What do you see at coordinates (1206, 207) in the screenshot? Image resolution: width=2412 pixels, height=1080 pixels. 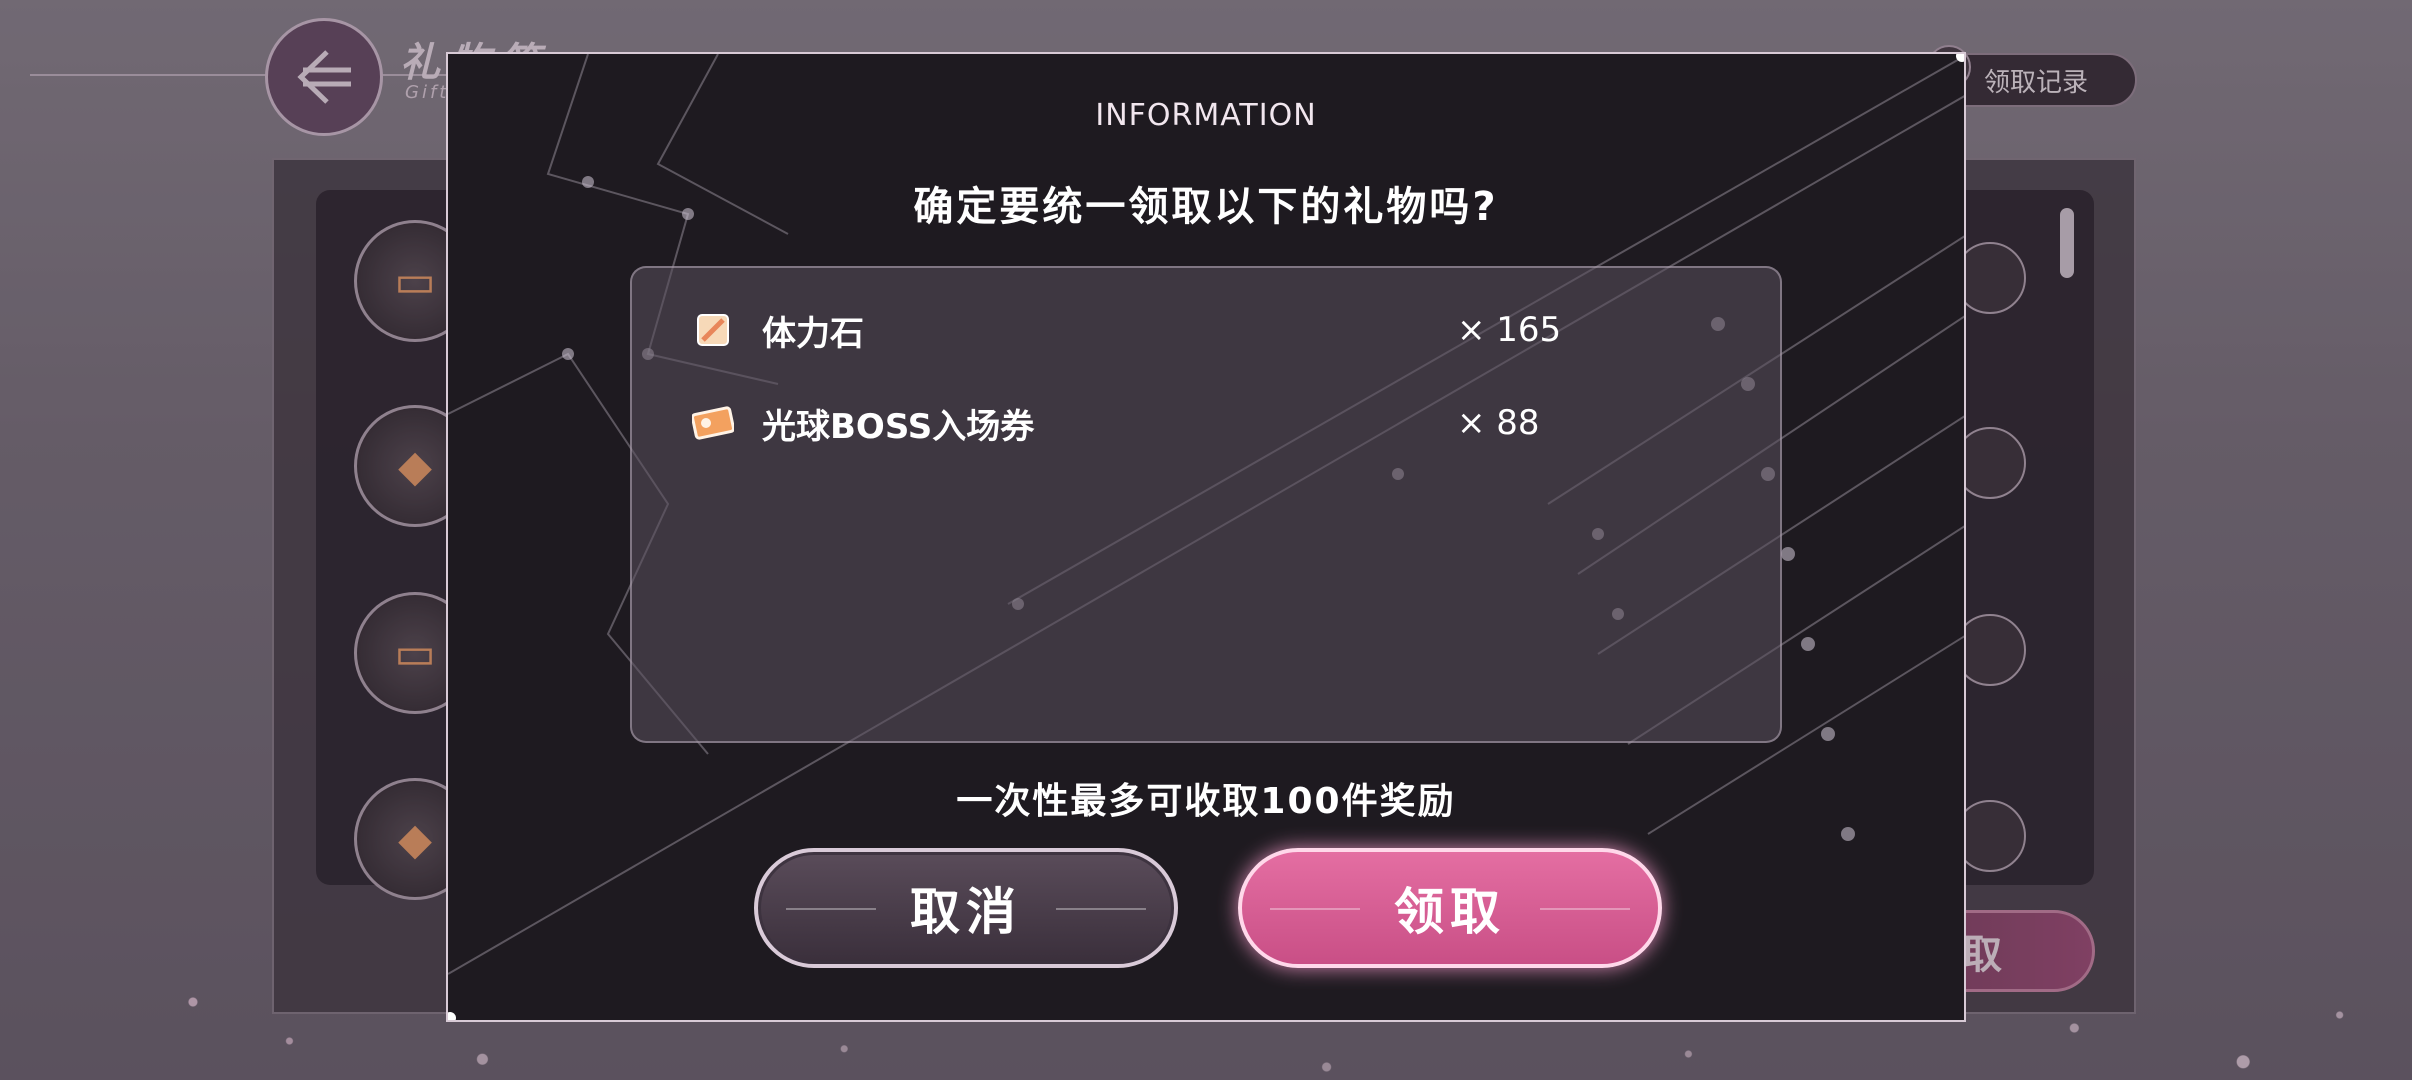 I see `dialog-question: 确定要统一领取以下的礼物吗?` at bounding box center [1206, 207].